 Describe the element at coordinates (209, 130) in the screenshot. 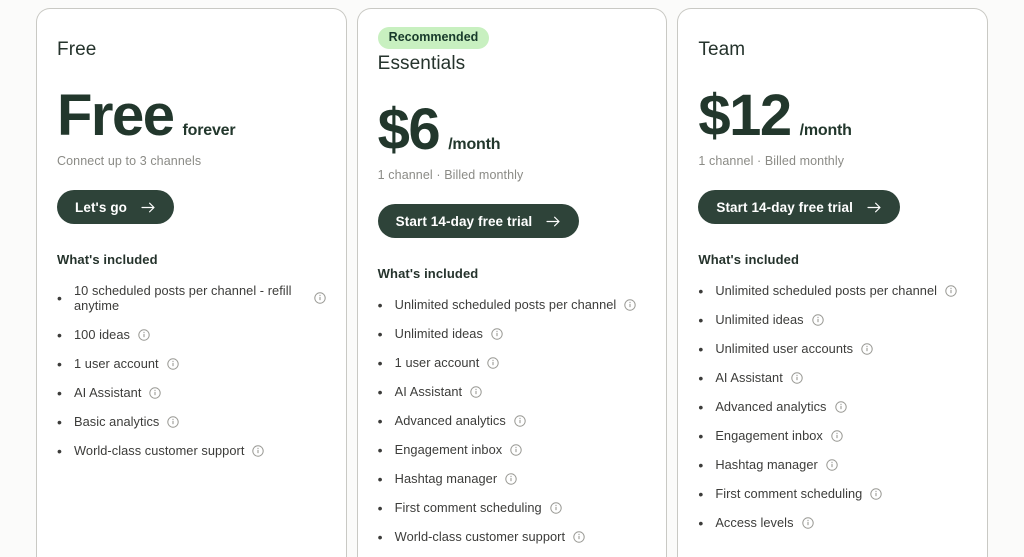

I see `price-suffix: forever` at that location.